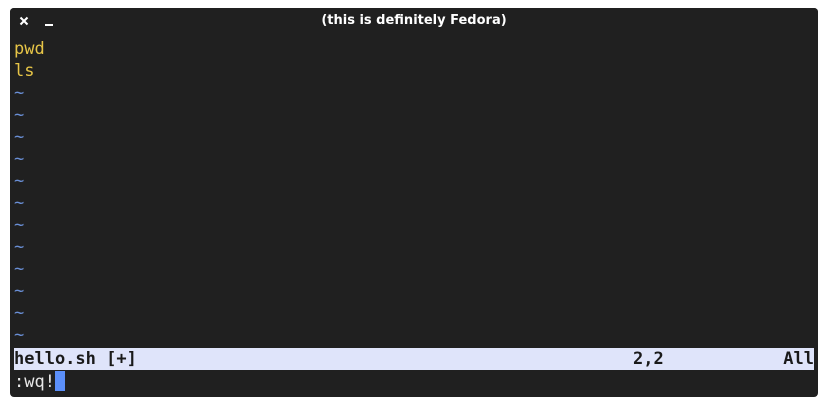  What do you see at coordinates (59, 381) in the screenshot?
I see `text-cursor` at bounding box center [59, 381].